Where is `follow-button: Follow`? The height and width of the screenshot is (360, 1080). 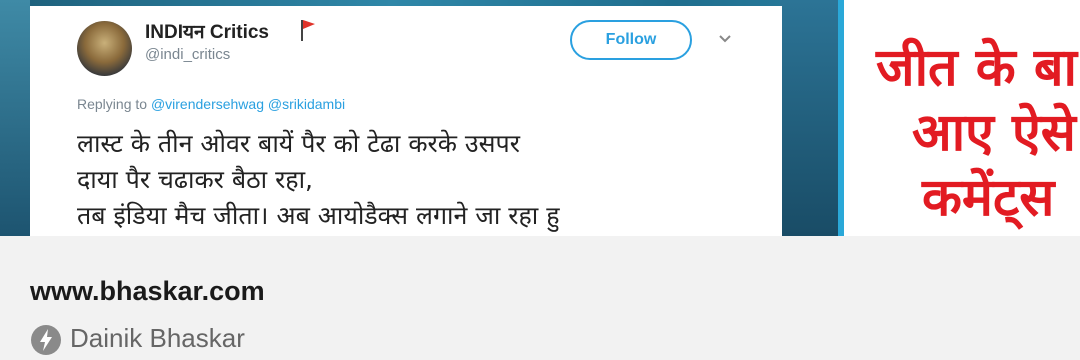
follow-button: Follow is located at coordinates (631, 40).